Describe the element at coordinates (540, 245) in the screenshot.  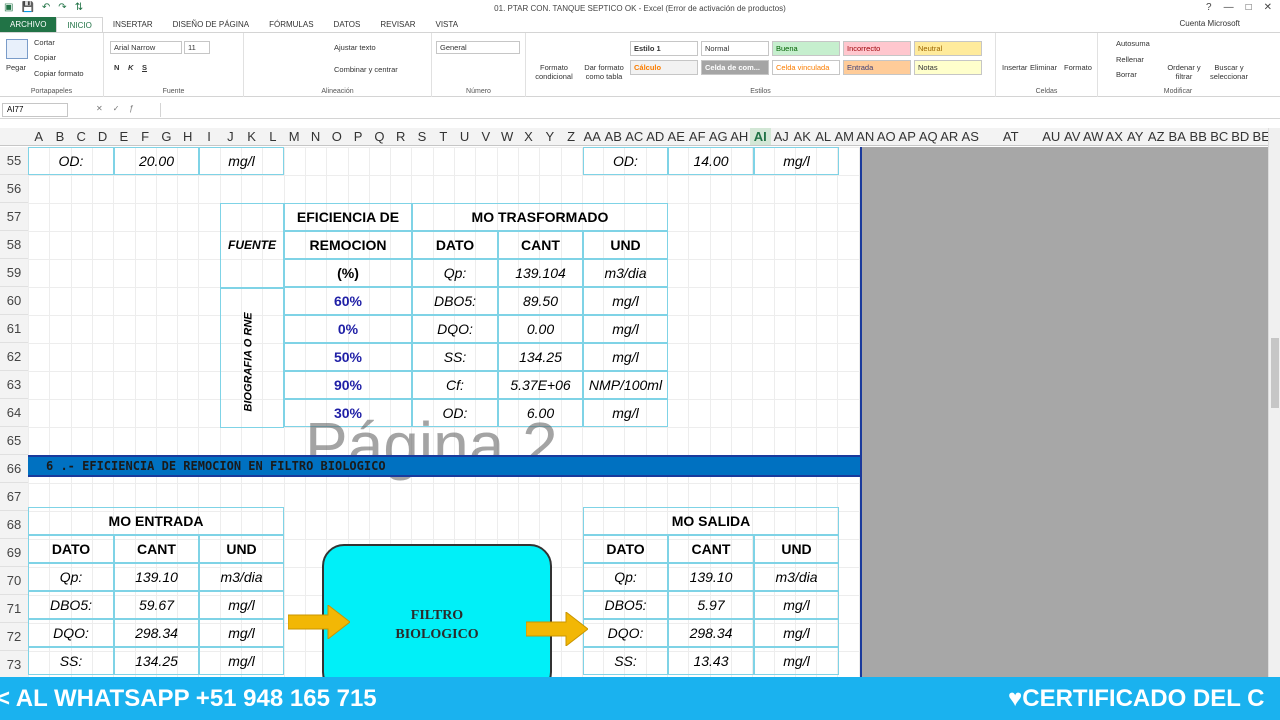
I see `col-cant: CANT` at that location.